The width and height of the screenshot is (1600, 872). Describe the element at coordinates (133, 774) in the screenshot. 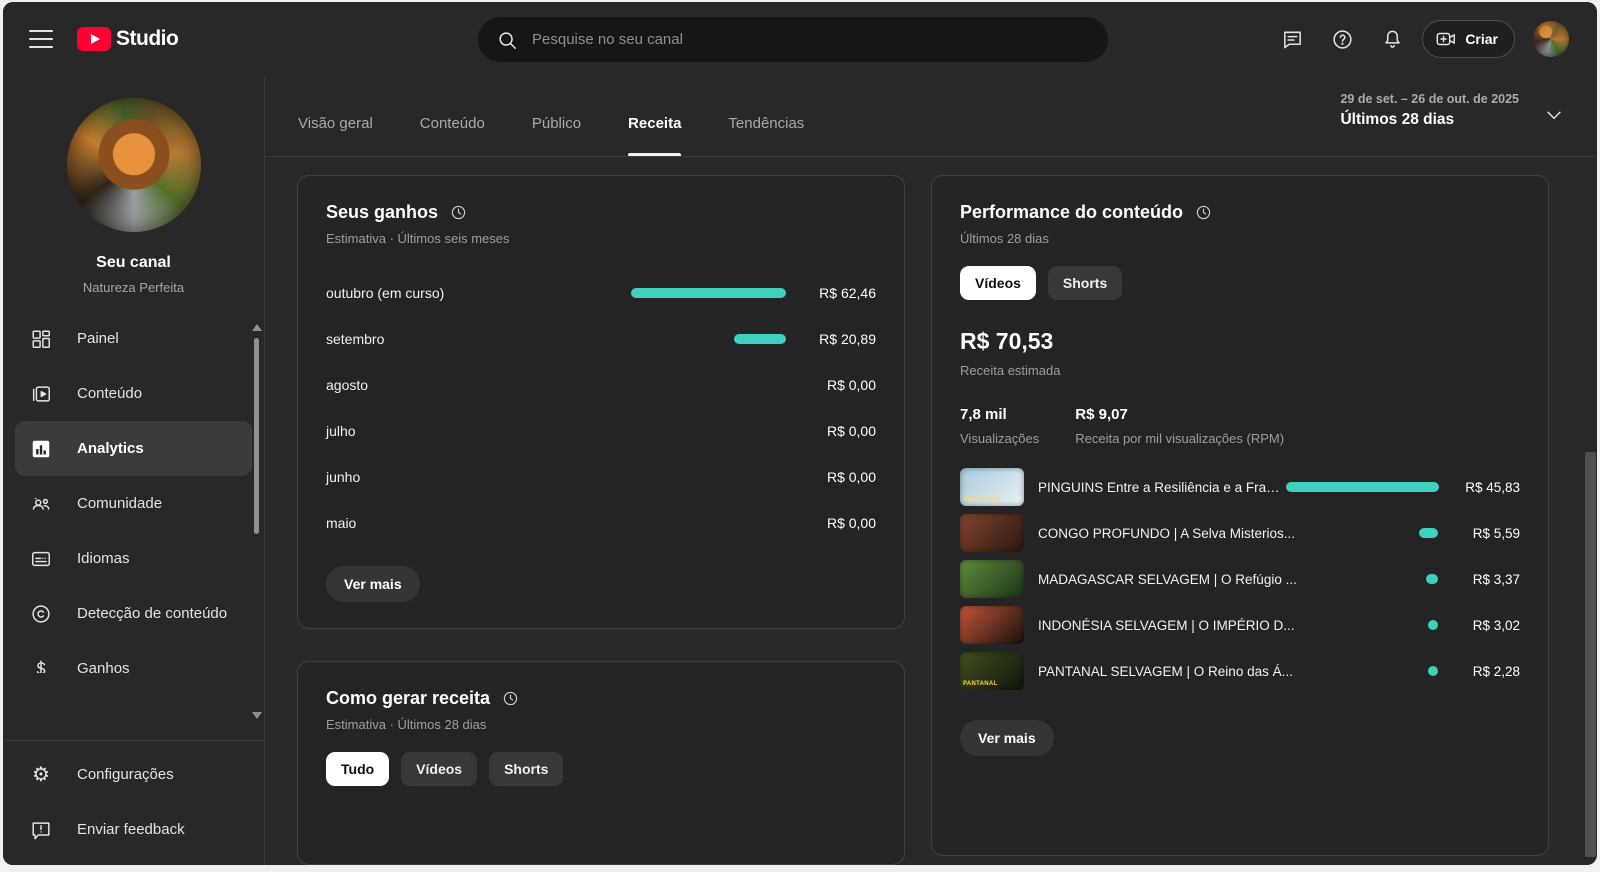

I see `sidebar-item-configuracoes: ⚙ Configurações` at that location.